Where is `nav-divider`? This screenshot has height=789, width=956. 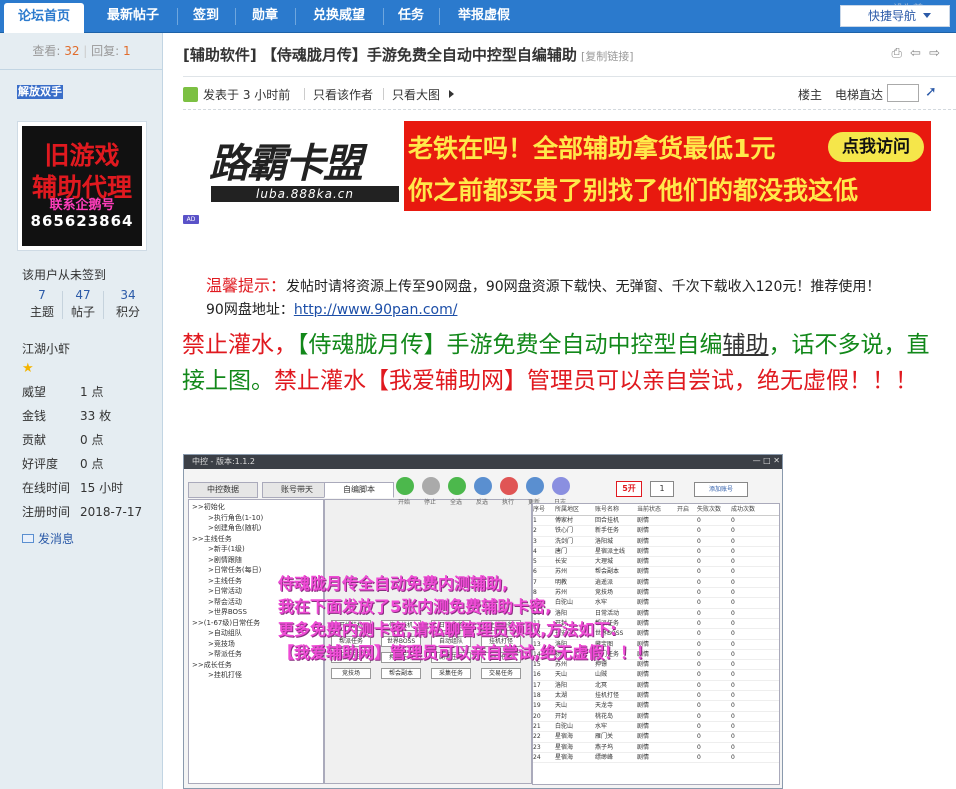 nav-divider is located at coordinates (383, 16).